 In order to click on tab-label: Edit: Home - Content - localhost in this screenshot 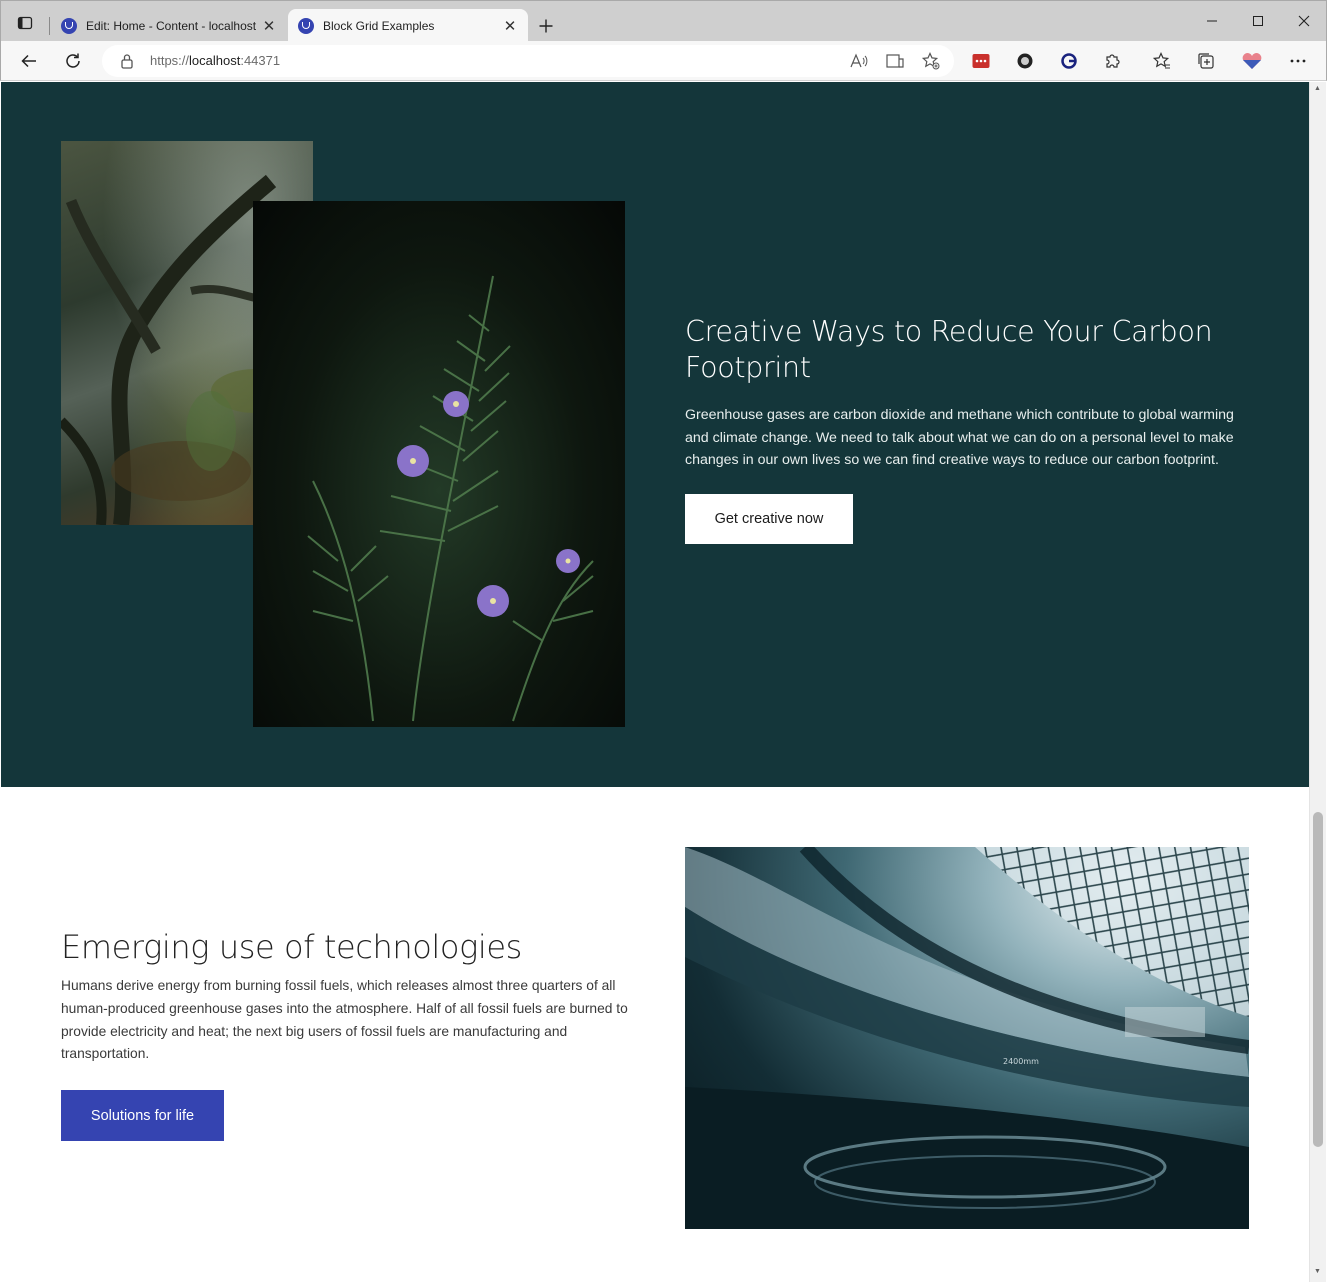, I will do `click(171, 25)`.